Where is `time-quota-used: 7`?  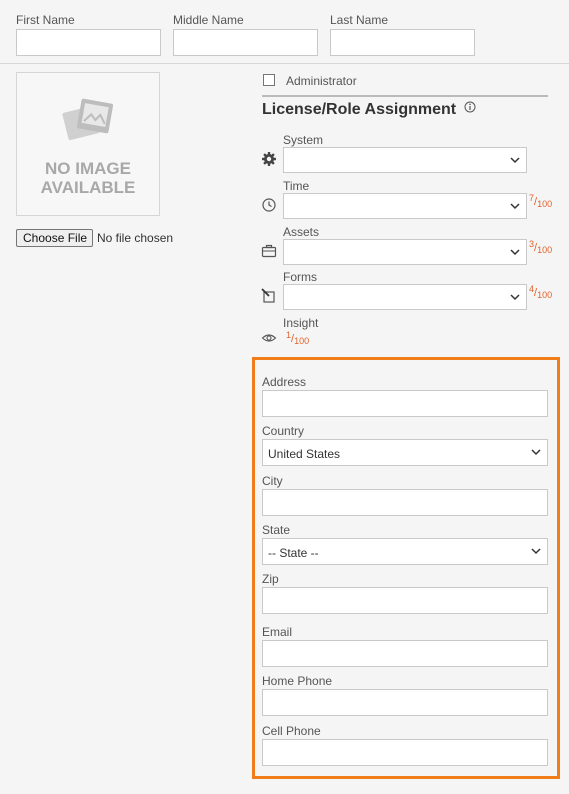 time-quota-used: 7 is located at coordinates (532, 198).